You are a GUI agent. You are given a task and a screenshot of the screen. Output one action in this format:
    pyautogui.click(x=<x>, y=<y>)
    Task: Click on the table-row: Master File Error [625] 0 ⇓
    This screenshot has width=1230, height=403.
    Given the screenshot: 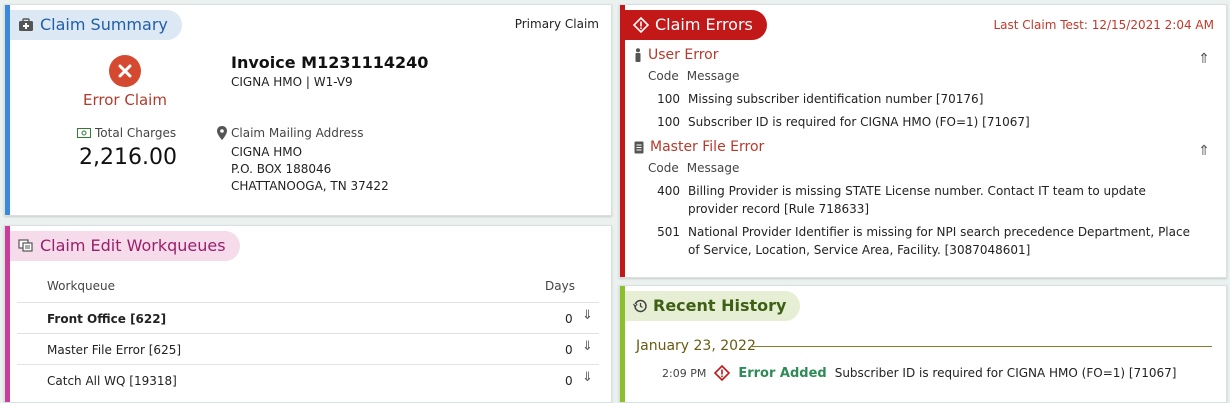 What is the action you would take?
    pyautogui.click(x=308, y=348)
    